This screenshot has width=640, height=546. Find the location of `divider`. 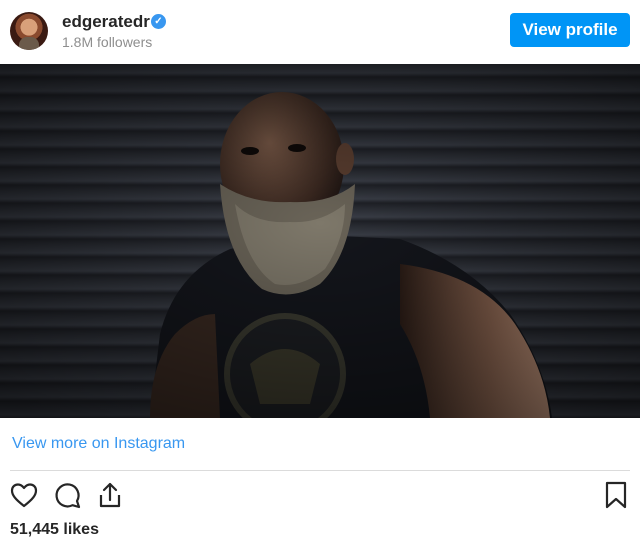

divider is located at coordinates (320, 470).